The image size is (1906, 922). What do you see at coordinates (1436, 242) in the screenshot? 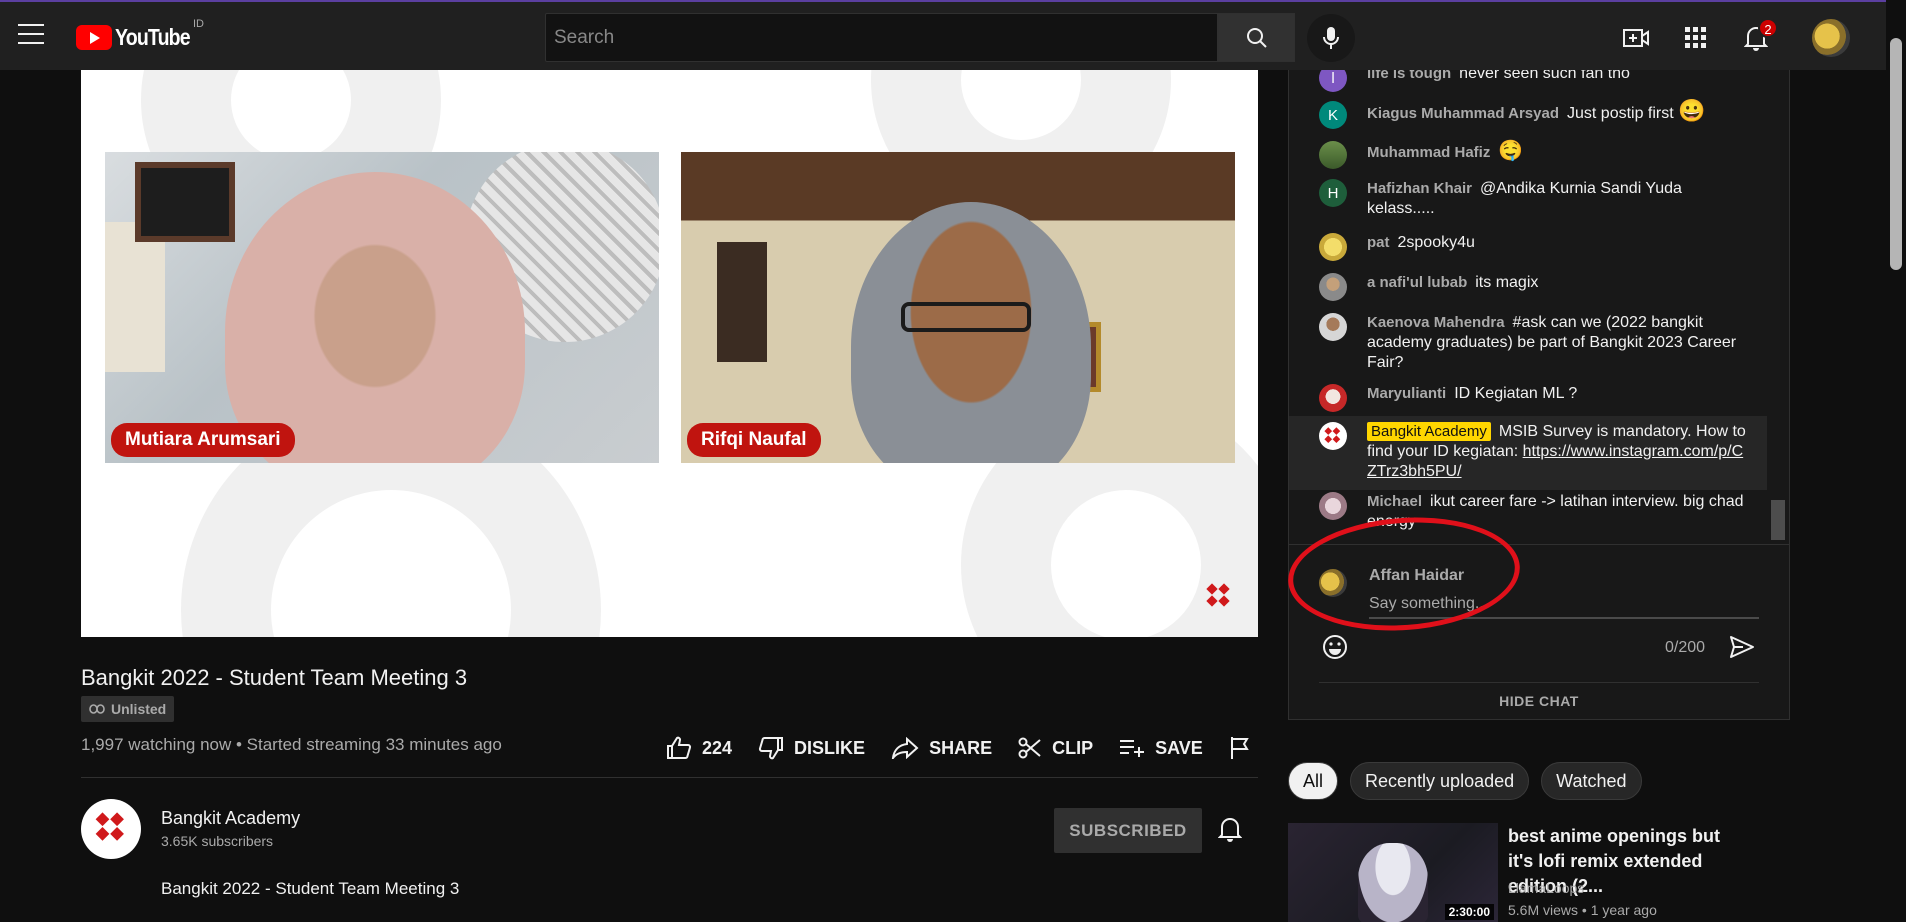
I see `chat-text: 2spooky4u` at bounding box center [1436, 242].